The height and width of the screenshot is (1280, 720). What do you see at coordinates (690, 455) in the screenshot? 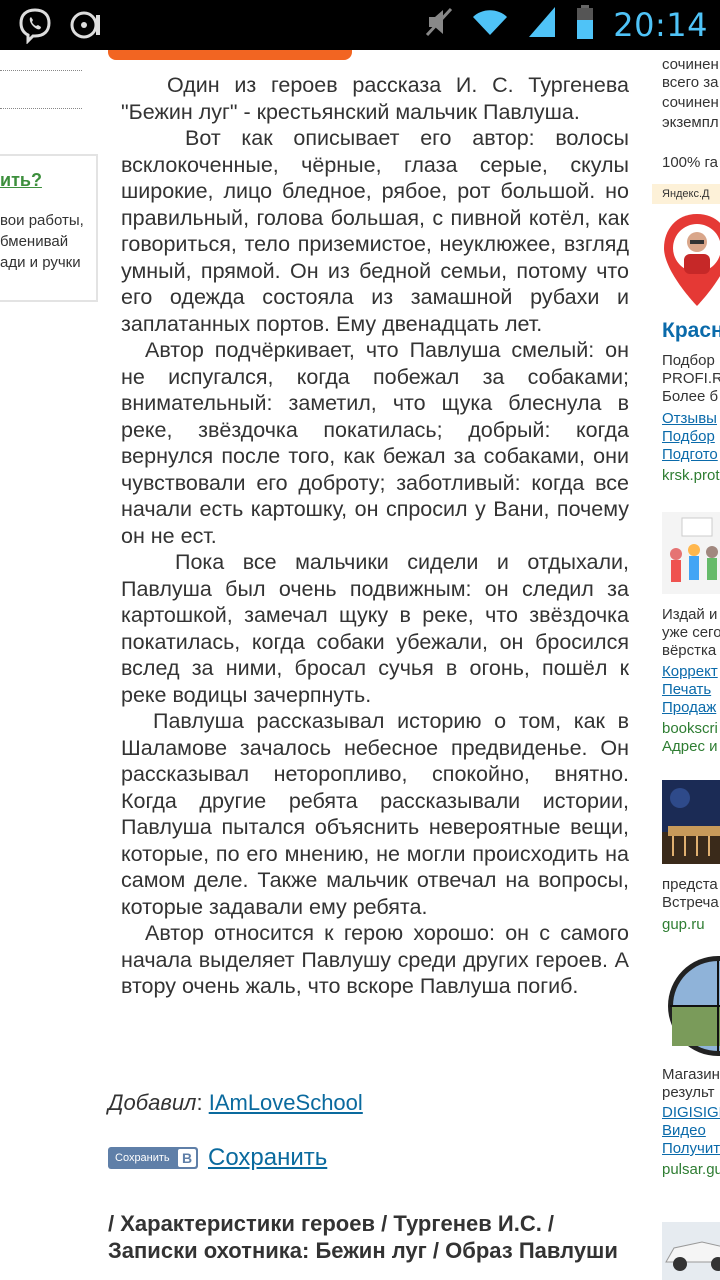
I see `ad-link: Подгото` at bounding box center [690, 455].